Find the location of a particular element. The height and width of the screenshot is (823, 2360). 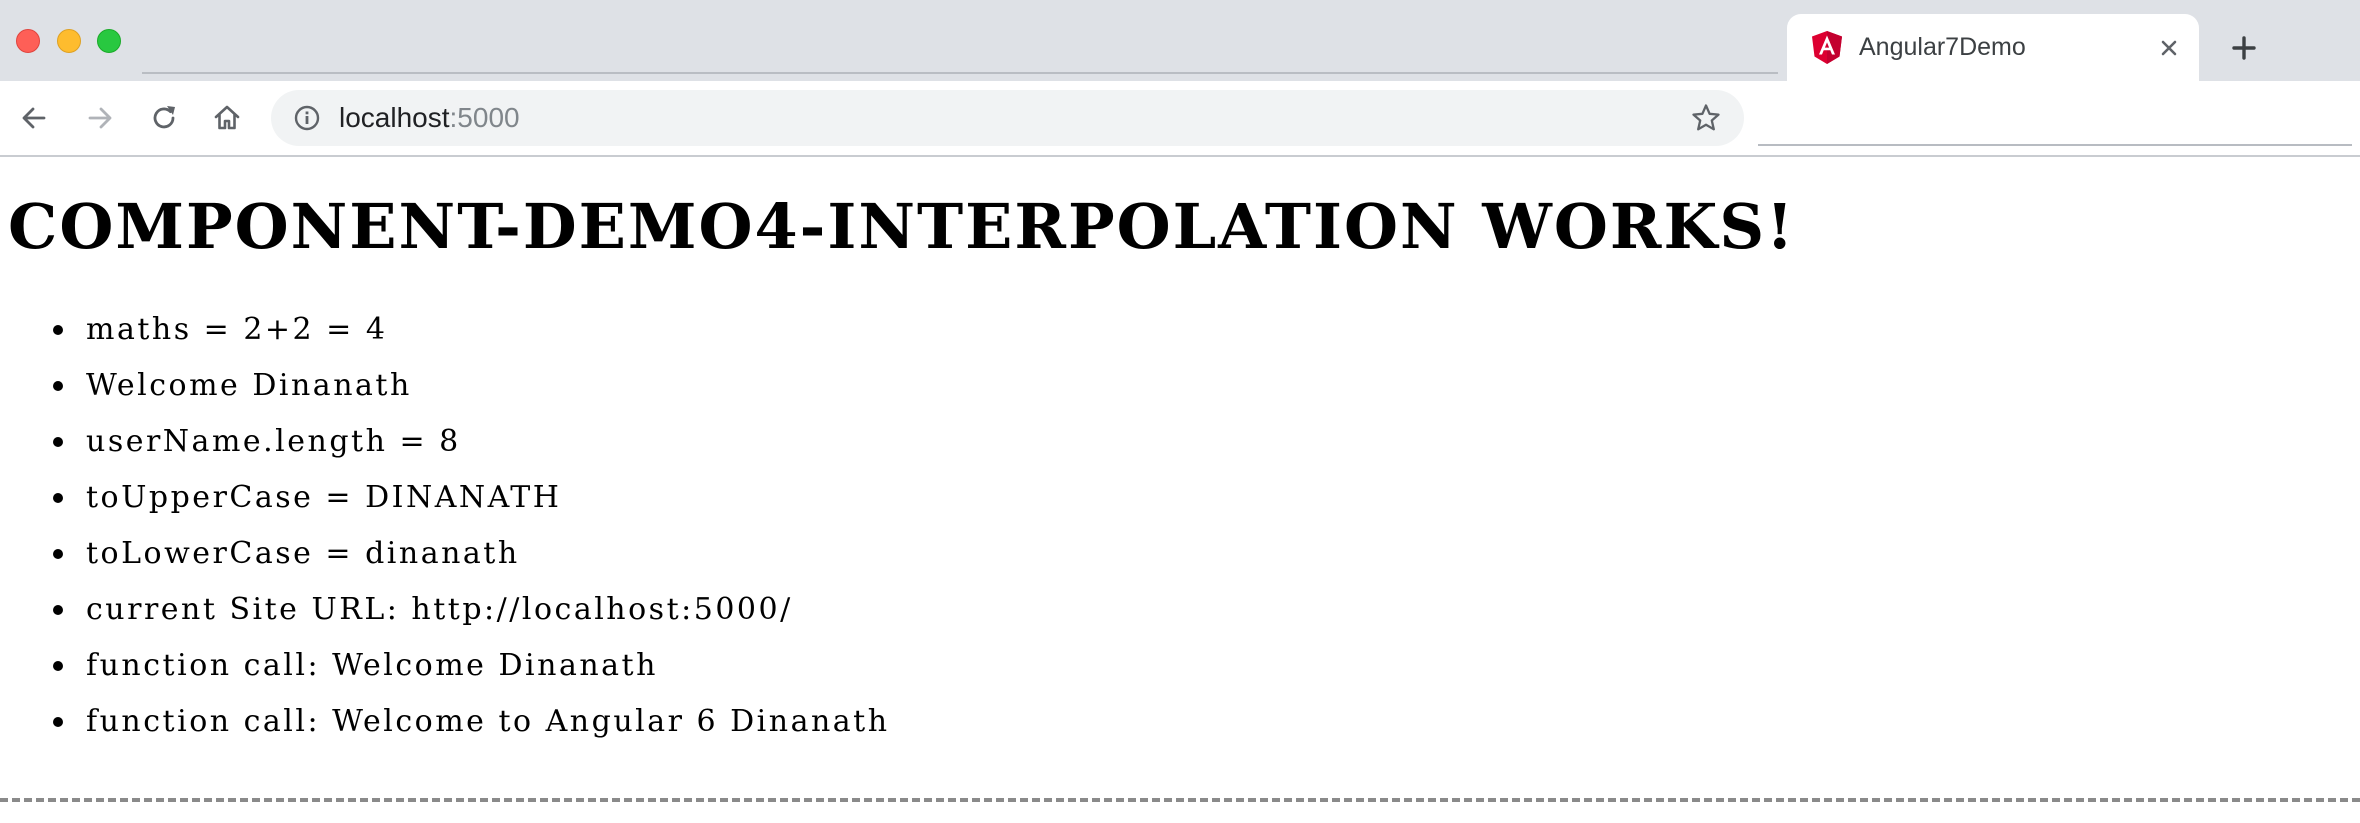

address-bar: localhost:5000 is located at coordinates (1007, 118).